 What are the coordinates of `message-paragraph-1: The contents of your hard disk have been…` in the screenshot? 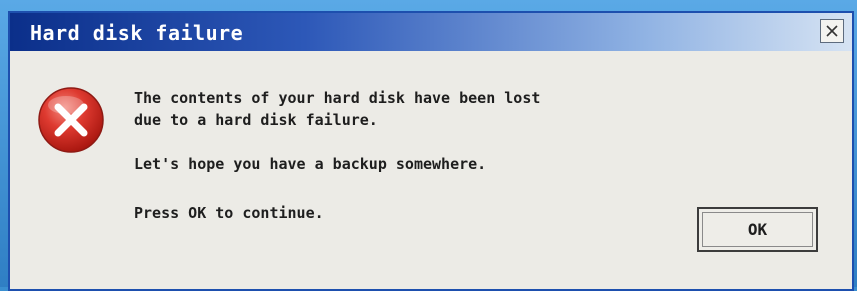 It's located at (337, 109).